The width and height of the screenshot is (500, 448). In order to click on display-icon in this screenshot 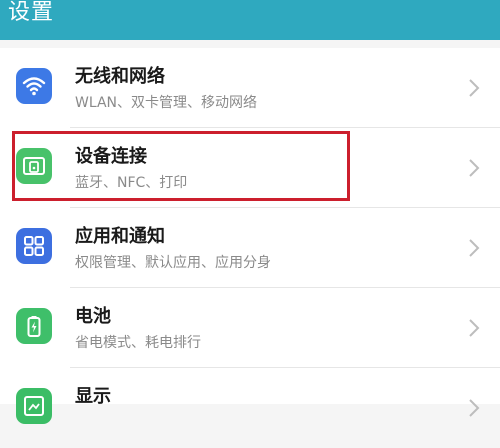, I will do `click(34, 406)`.